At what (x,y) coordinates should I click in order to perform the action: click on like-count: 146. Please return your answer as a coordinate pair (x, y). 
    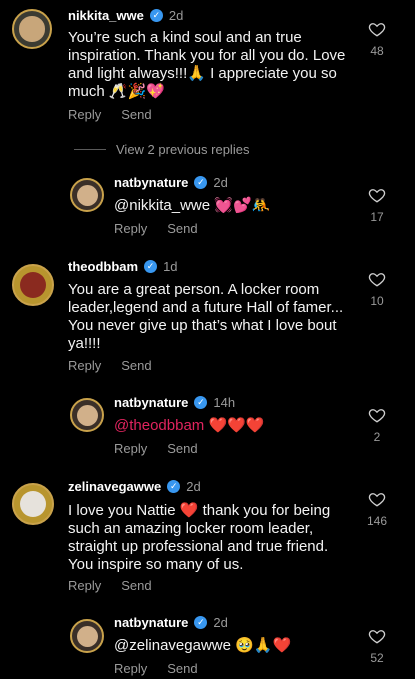
    Looking at the image, I should click on (377, 521).